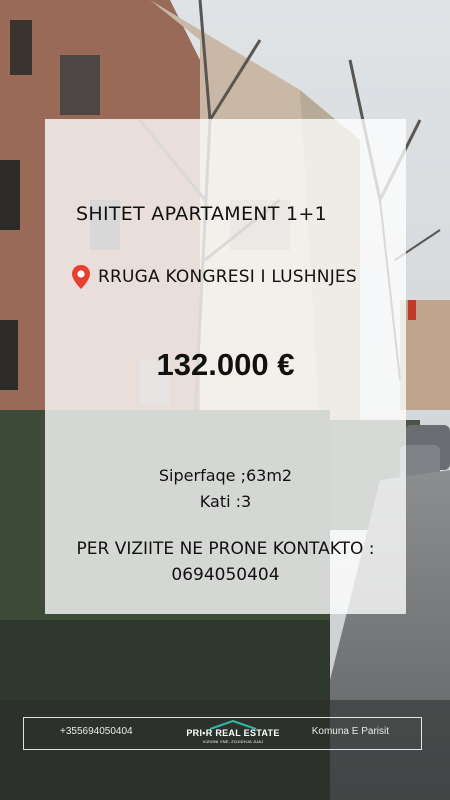 Image resolution: width=450 pixels, height=800 pixels. I want to click on floor-text: Kati :3, so click(225, 501).